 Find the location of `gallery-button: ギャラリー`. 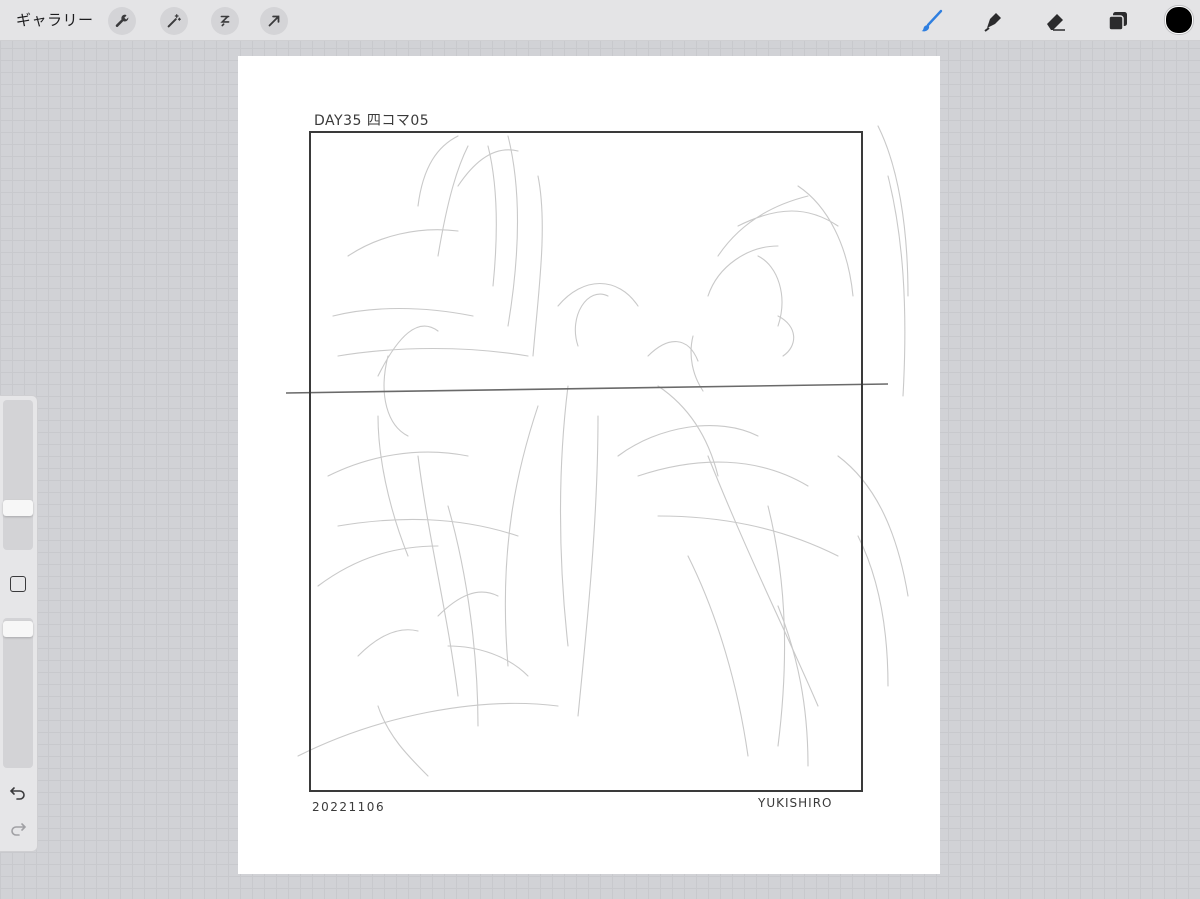

gallery-button: ギャラリー is located at coordinates (55, 19).